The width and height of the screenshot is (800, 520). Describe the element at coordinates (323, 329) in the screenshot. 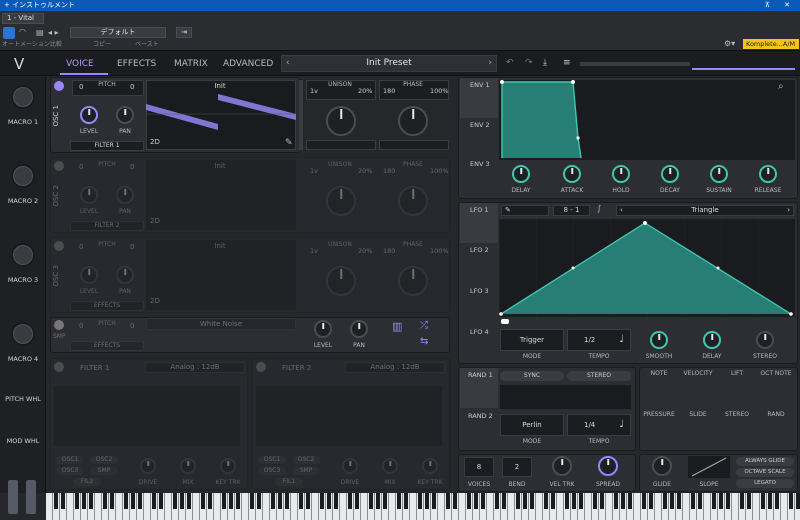

I see `smp-level-knob` at that location.